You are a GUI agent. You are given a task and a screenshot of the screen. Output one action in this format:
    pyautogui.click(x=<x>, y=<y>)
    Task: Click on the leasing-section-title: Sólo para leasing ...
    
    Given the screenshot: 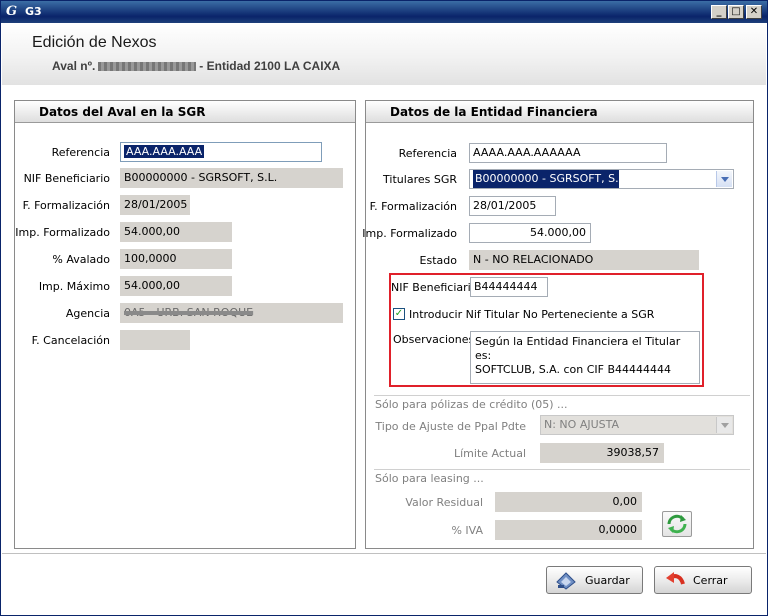 What is the action you would take?
    pyautogui.click(x=429, y=478)
    